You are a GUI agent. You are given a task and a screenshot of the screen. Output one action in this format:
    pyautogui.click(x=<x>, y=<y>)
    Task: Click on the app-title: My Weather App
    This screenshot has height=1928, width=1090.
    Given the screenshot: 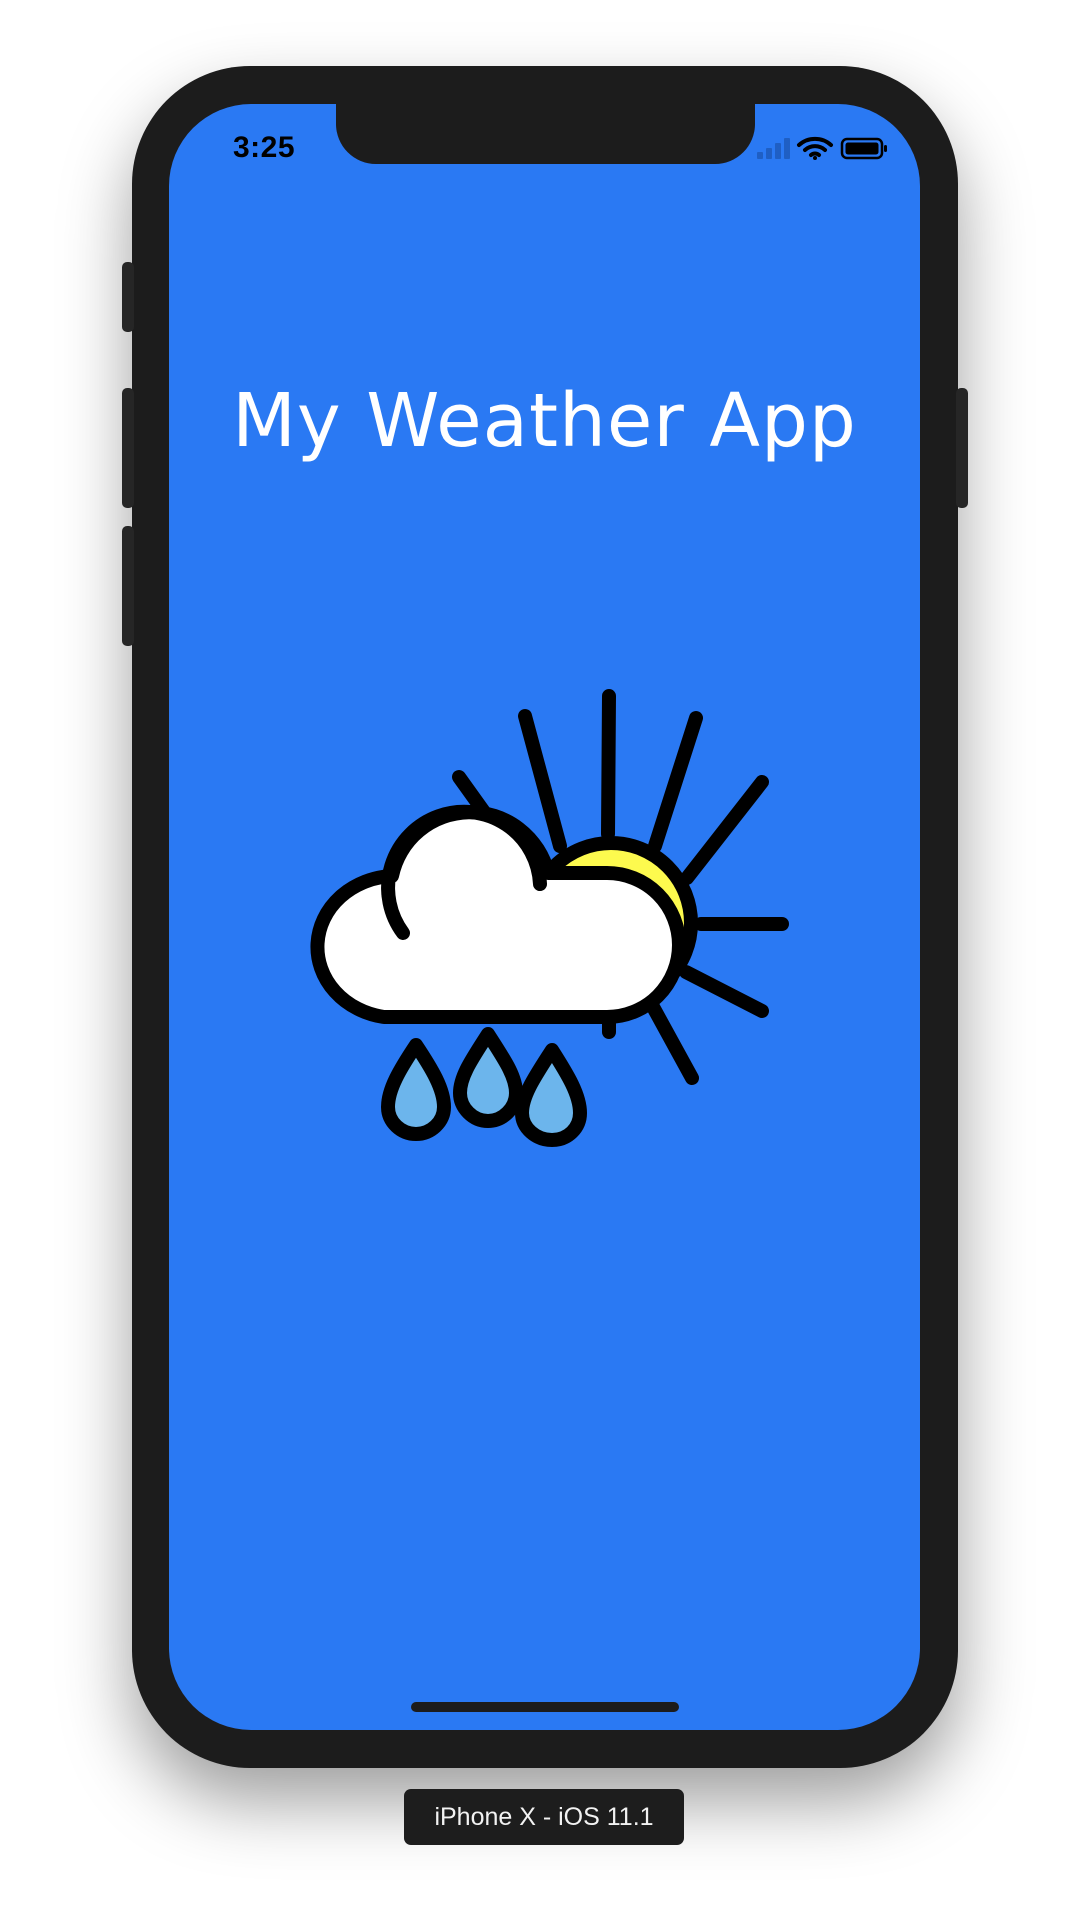 What is the action you would take?
    pyautogui.click(x=544, y=421)
    